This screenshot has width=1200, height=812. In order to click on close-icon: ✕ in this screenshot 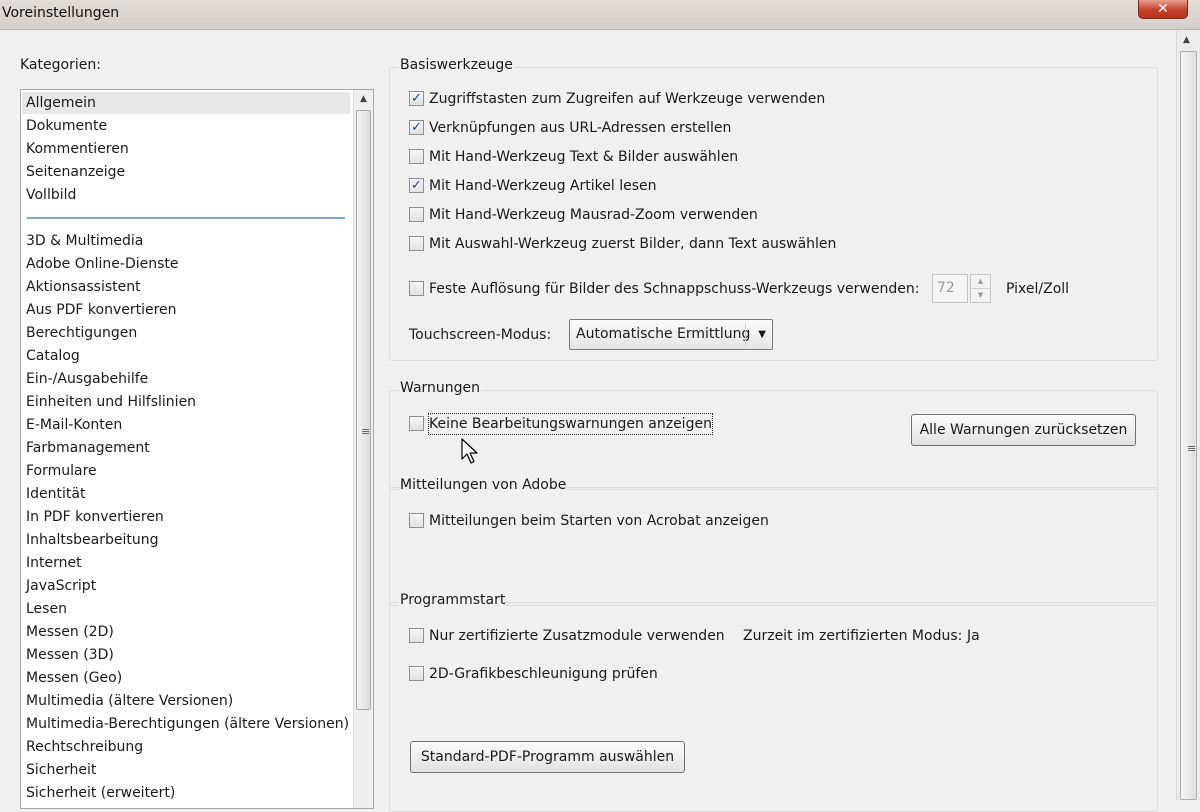, I will do `click(1163, 9)`.